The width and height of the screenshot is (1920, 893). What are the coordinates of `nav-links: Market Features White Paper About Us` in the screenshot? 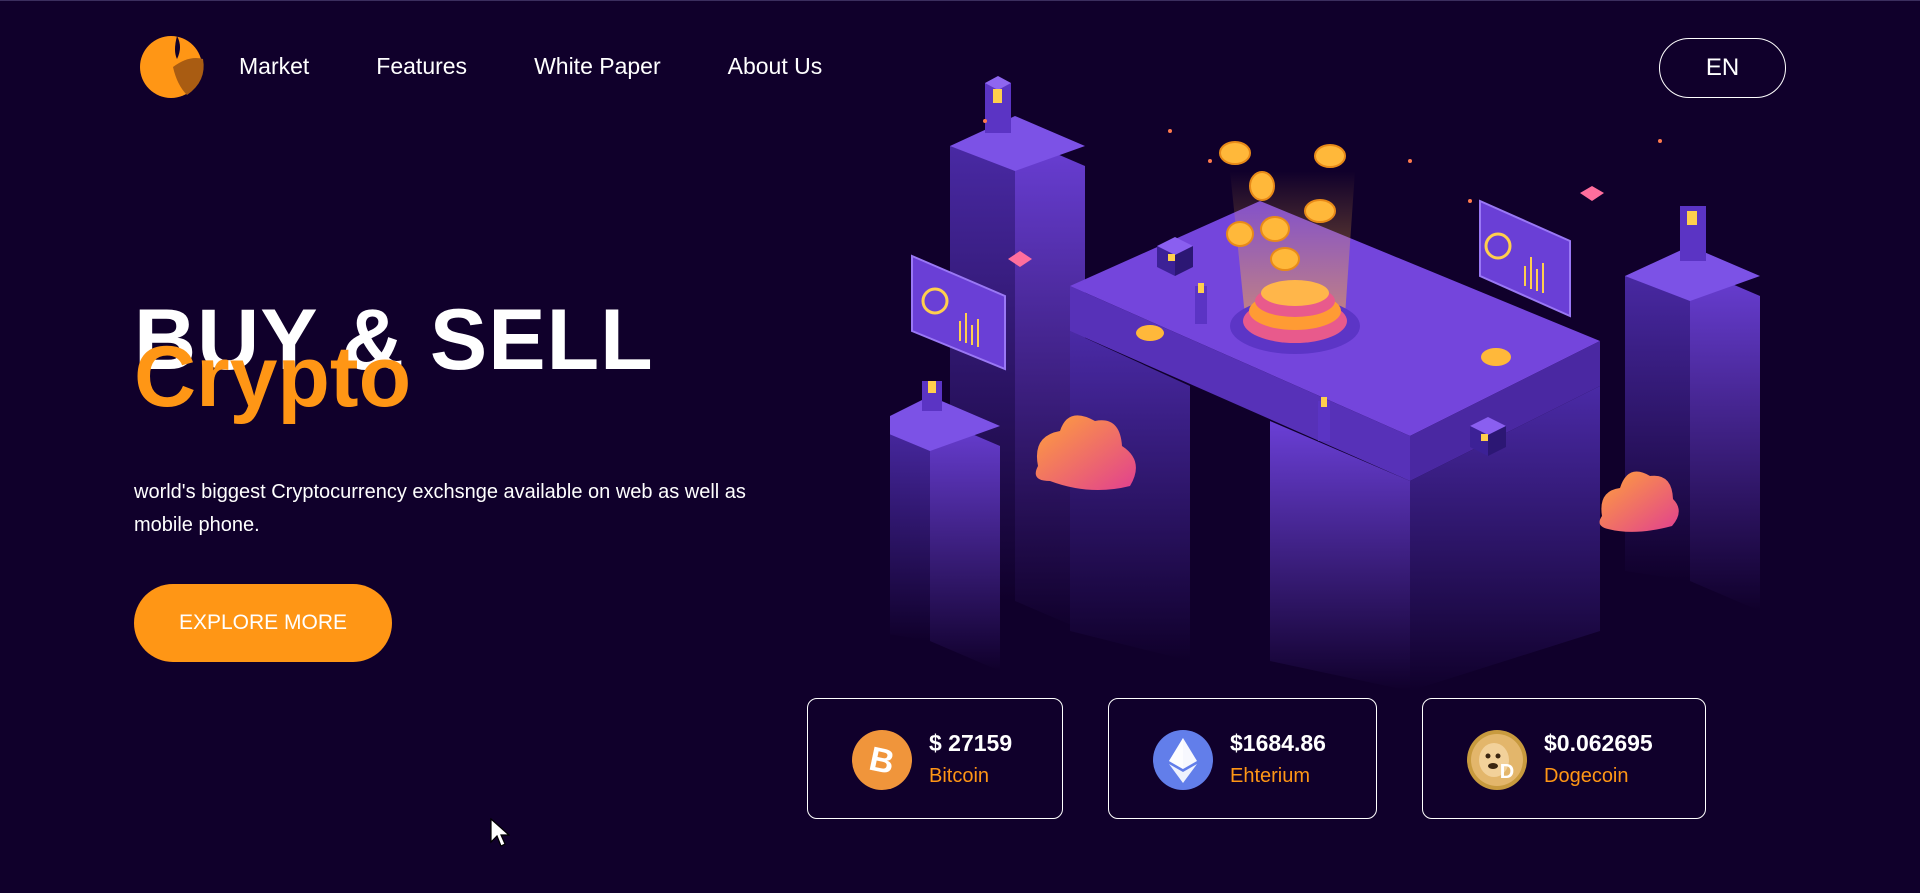 It's located at (530, 66).